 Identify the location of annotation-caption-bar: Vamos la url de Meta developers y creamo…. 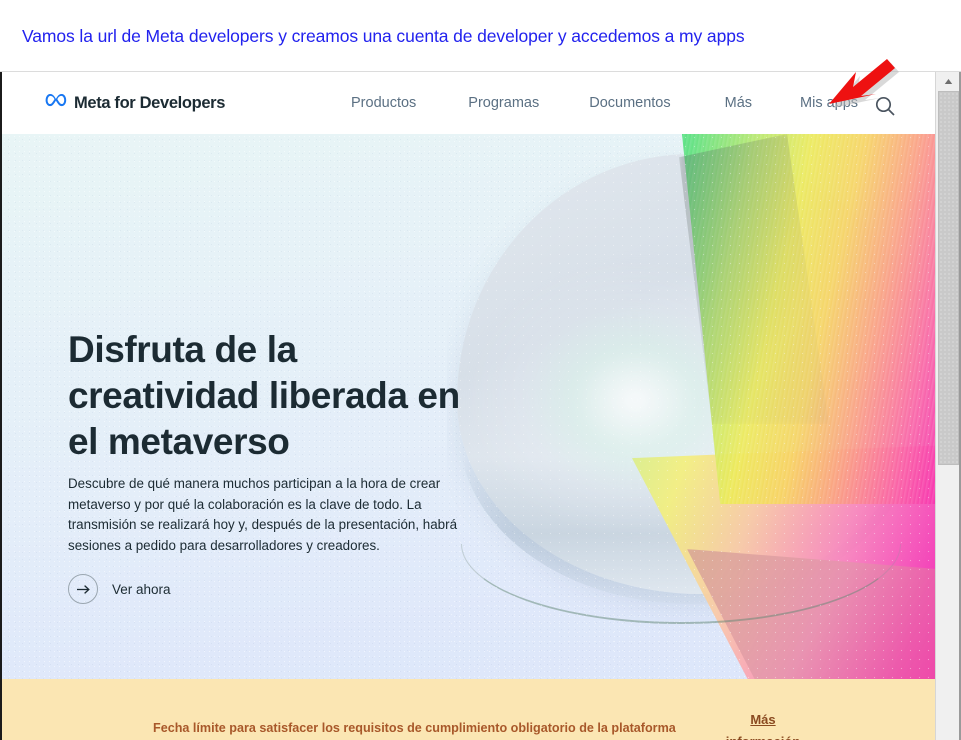
(480, 36).